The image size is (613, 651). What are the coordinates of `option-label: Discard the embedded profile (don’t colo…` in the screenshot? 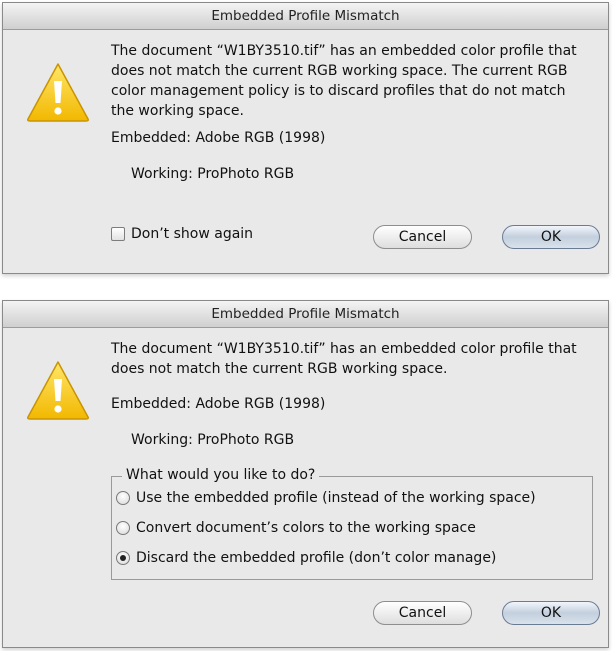 It's located at (316, 558).